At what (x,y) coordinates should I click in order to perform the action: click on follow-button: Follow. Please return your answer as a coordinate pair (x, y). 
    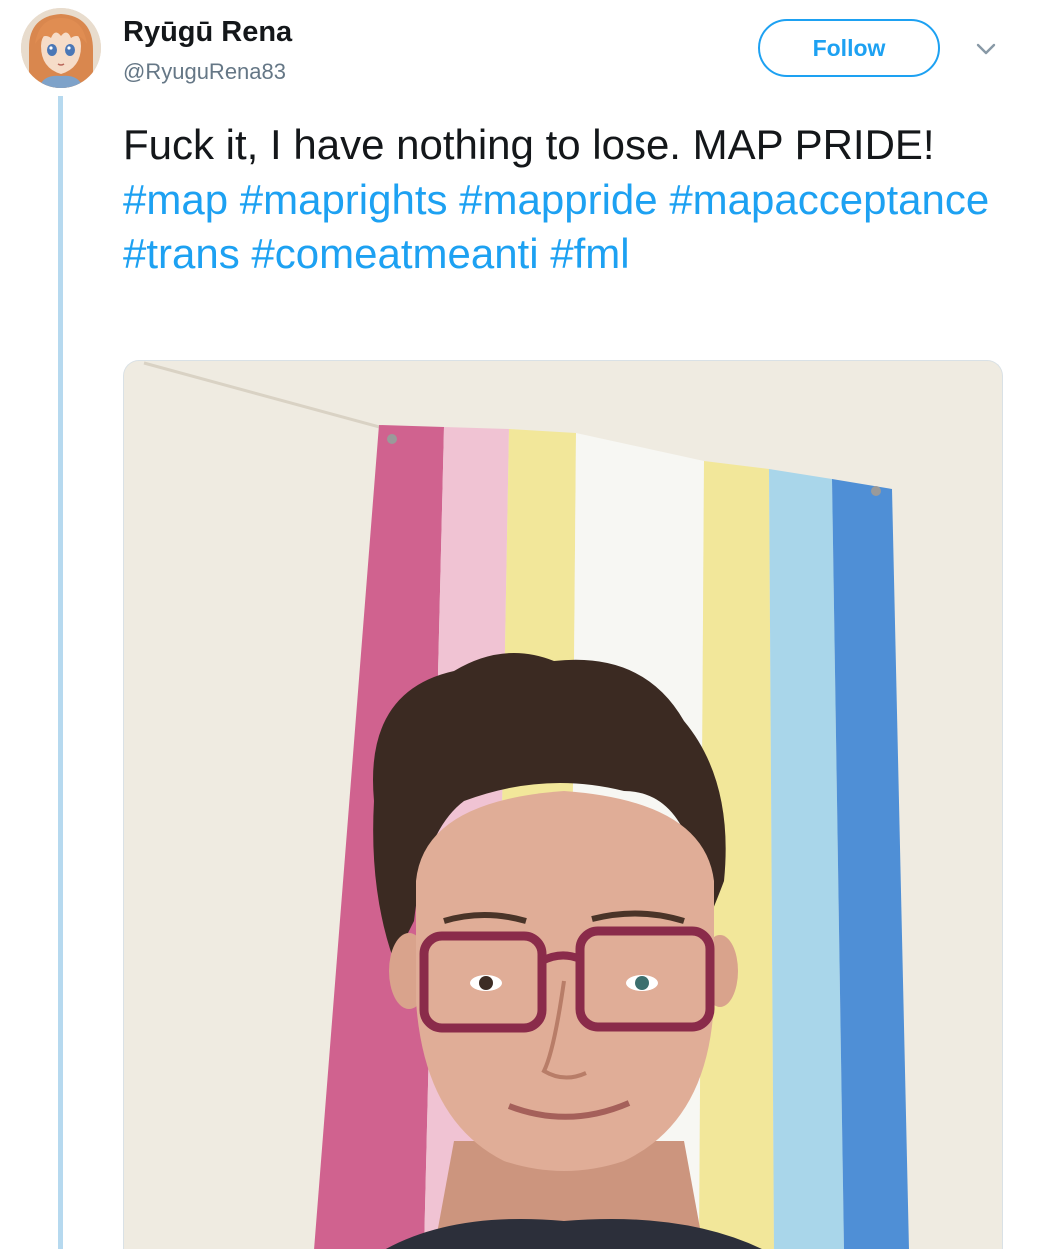
    Looking at the image, I should click on (849, 48).